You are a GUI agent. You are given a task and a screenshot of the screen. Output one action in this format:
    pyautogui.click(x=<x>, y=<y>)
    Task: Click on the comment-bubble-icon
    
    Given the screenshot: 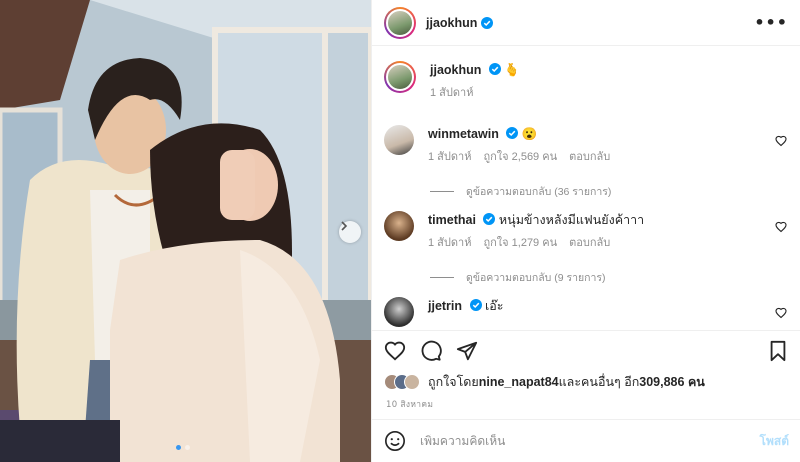 What is the action you would take?
    pyautogui.click(x=431, y=351)
    